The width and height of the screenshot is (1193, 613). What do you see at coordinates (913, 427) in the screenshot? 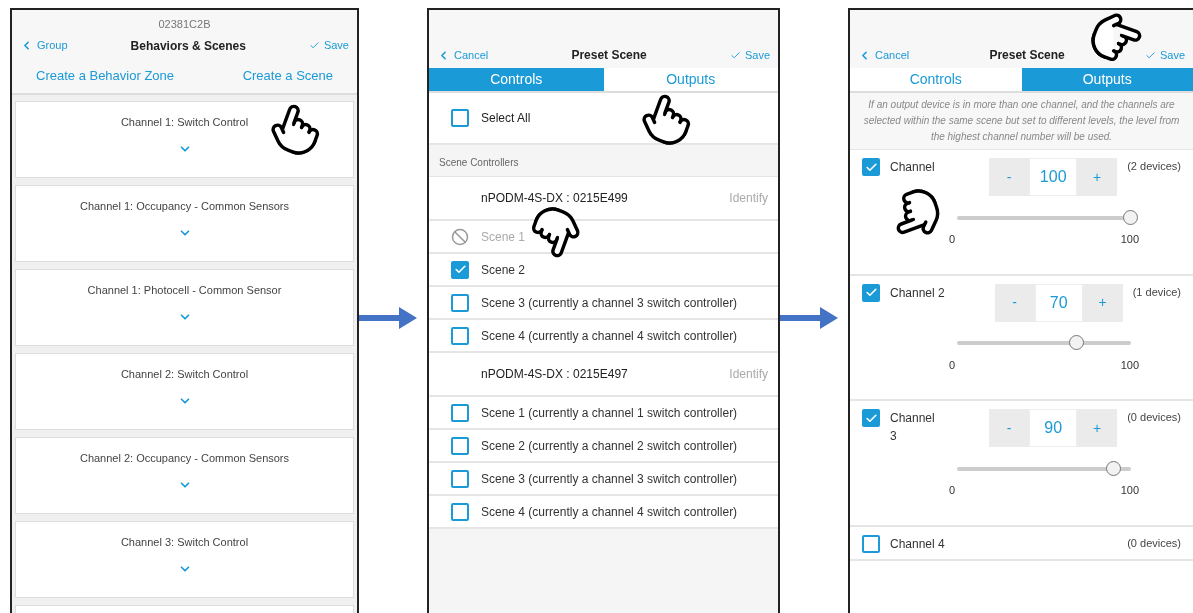
I see `channel-label: Channel 3` at bounding box center [913, 427].